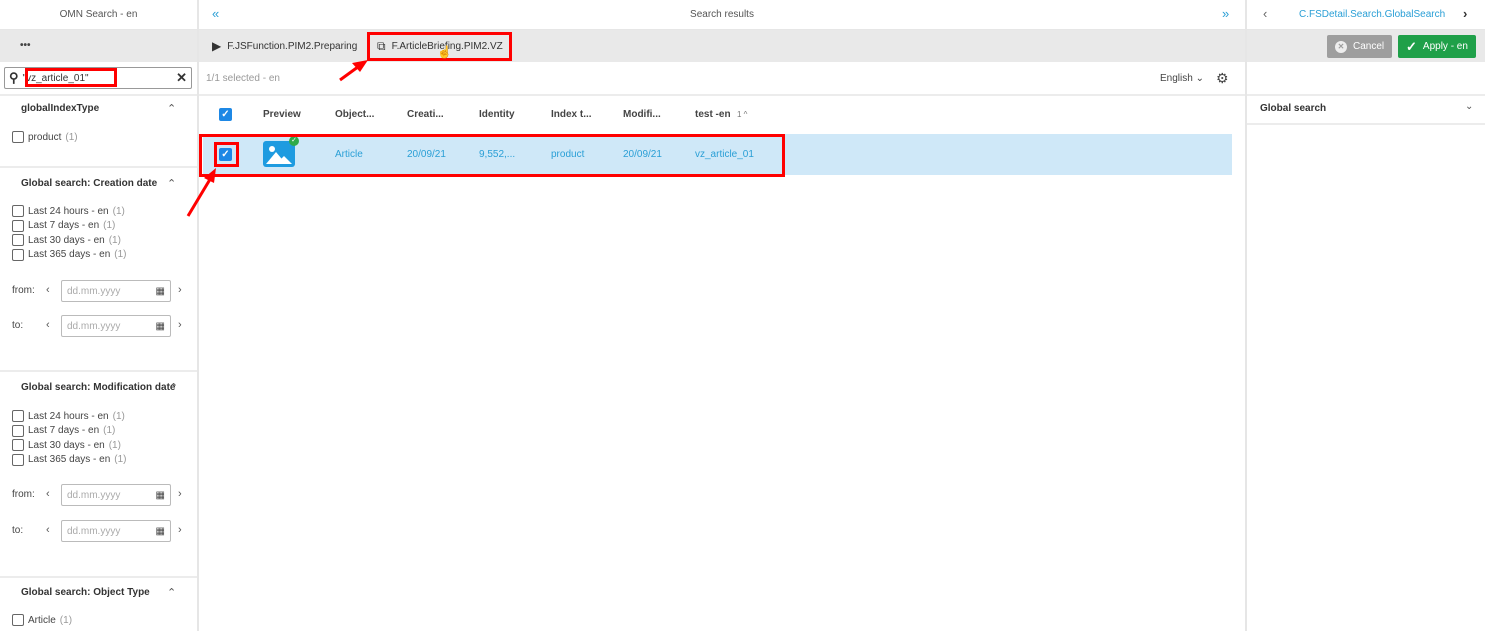  I want to click on annotation-arrows, so click(277, 138).